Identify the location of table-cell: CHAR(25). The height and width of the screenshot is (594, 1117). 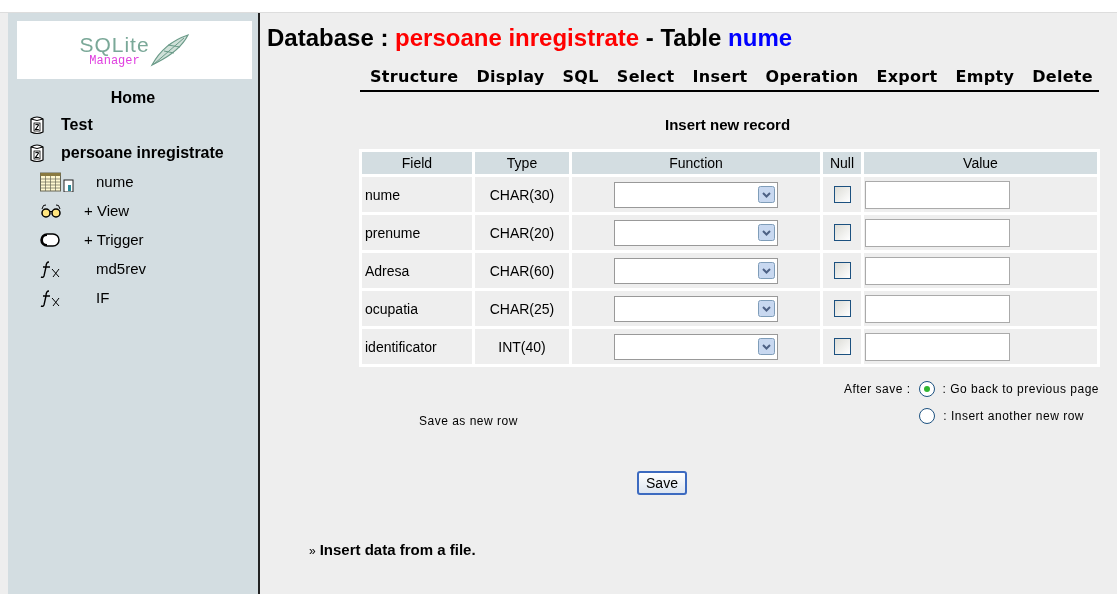
(522, 308).